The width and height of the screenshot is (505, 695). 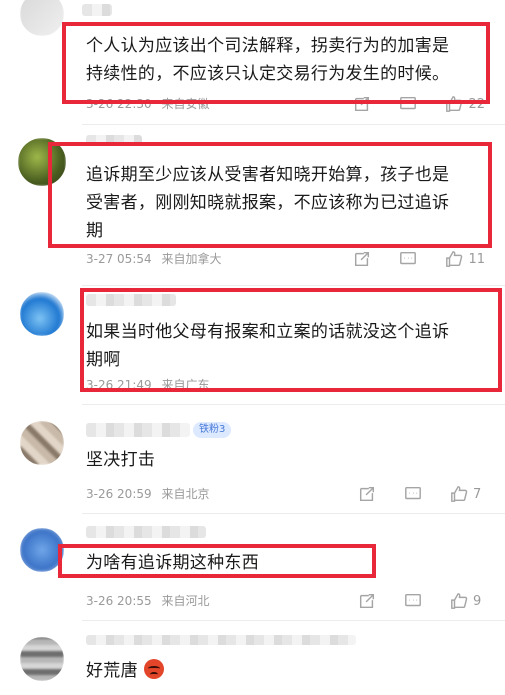 I want to click on comment-meta: 3-27 05:54 来自加拿大, so click(x=156, y=259).